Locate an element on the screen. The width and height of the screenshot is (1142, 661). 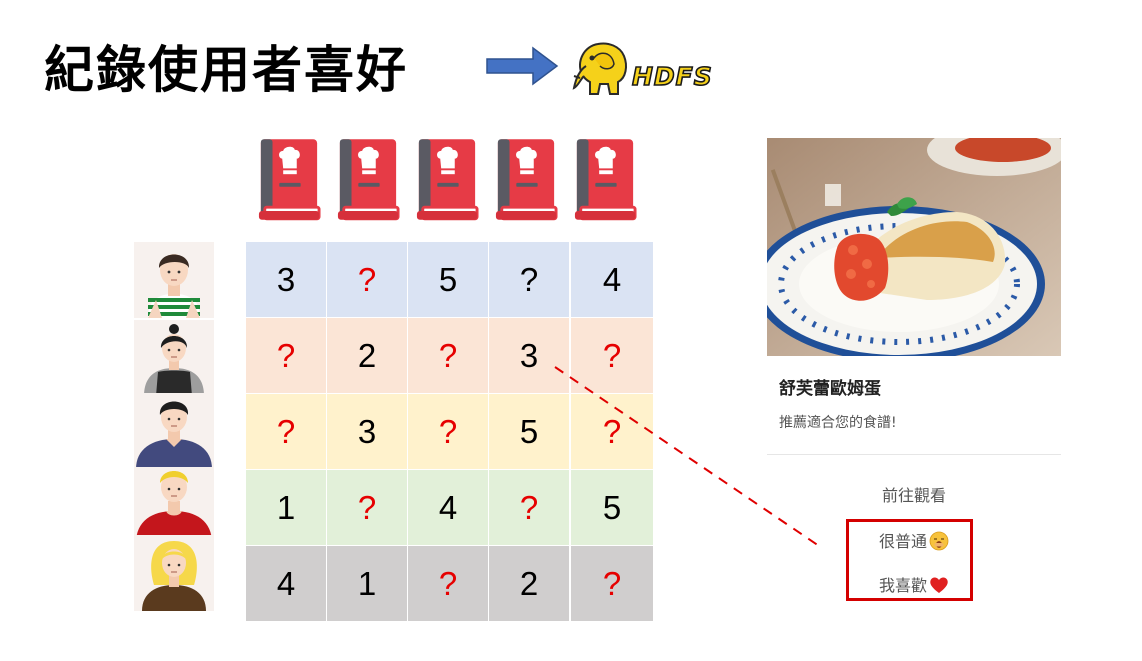
page-title: 紀錄使用者喜好 is located at coordinates (226, 70).